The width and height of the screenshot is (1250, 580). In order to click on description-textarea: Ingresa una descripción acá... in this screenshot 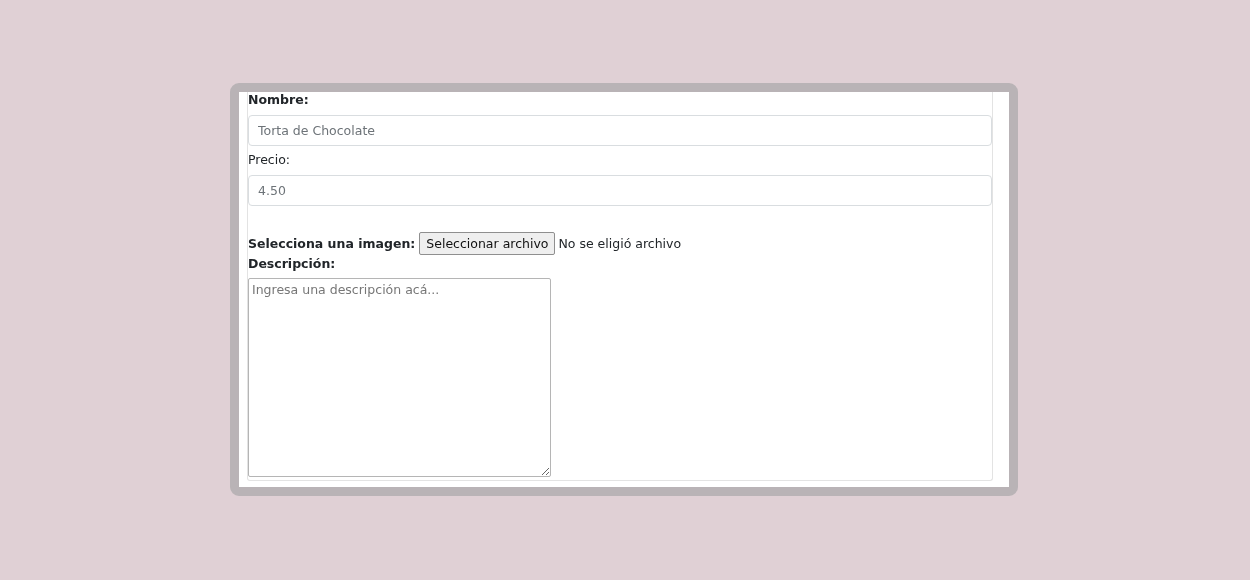, I will do `click(399, 377)`.